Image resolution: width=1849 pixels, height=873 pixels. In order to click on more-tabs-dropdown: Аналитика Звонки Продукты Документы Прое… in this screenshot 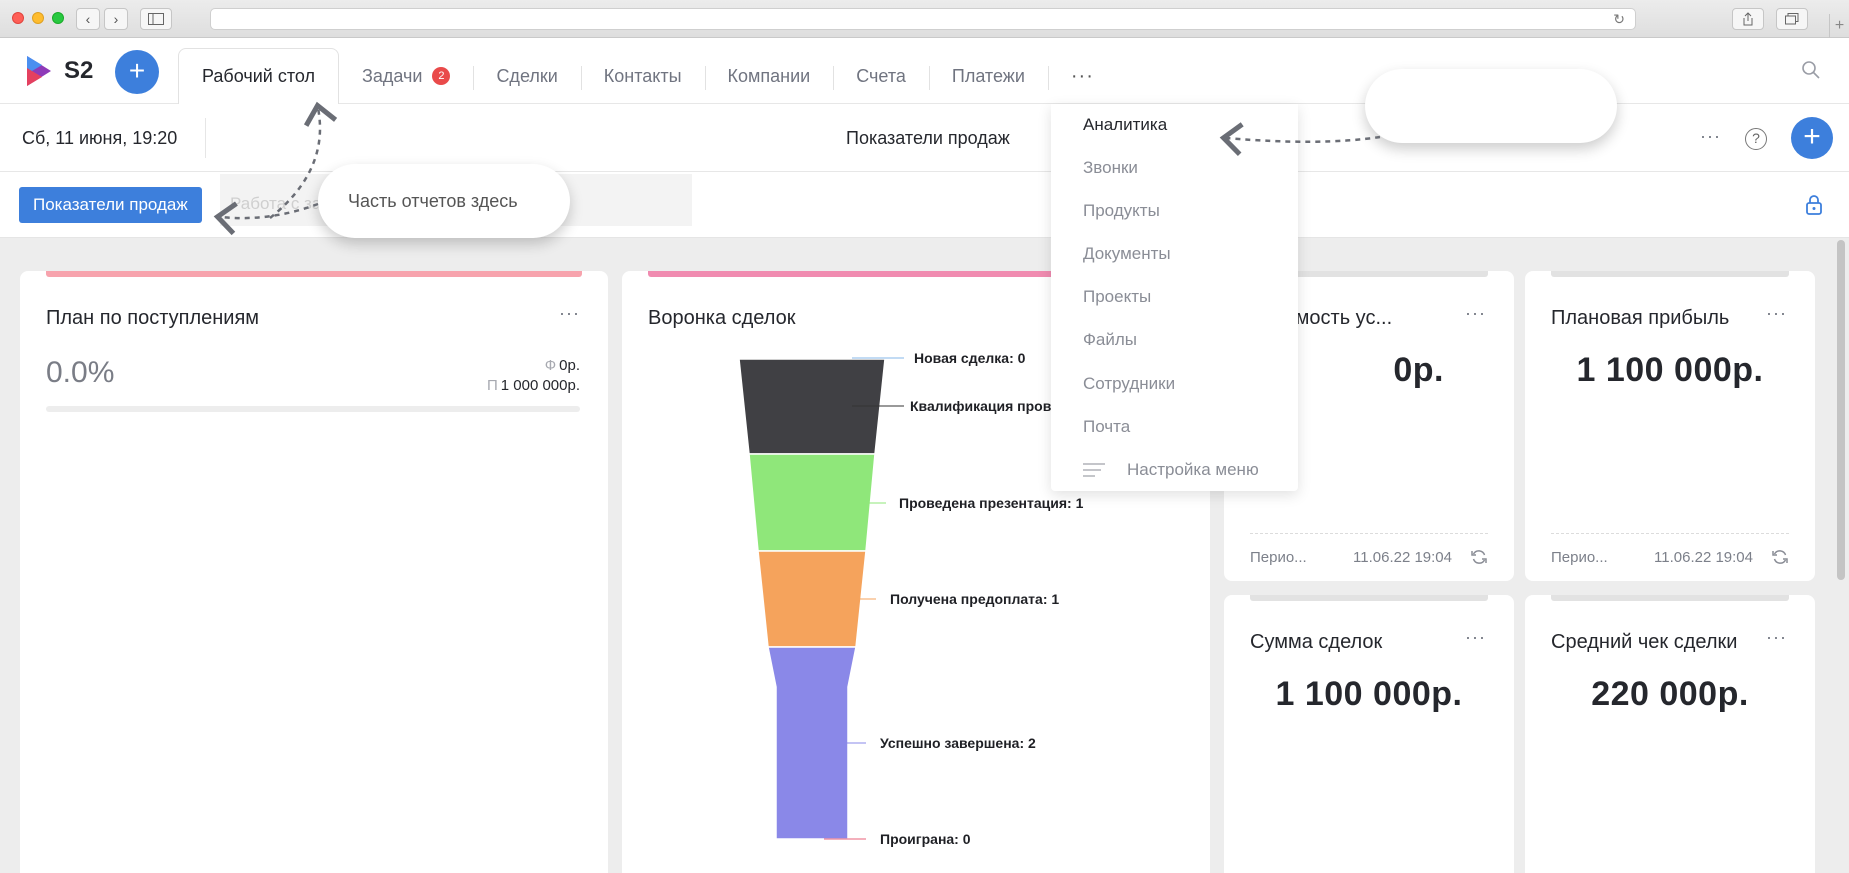, I will do `click(1174, 297)`.